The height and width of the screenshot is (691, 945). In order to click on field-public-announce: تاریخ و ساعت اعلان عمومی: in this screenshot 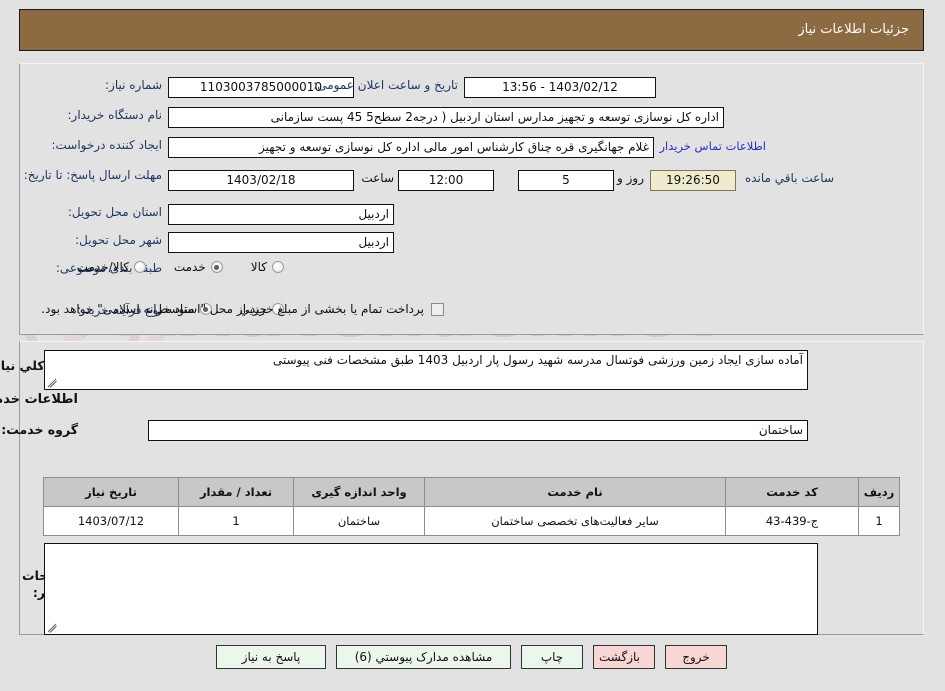, I will do `click(386, 85)`.